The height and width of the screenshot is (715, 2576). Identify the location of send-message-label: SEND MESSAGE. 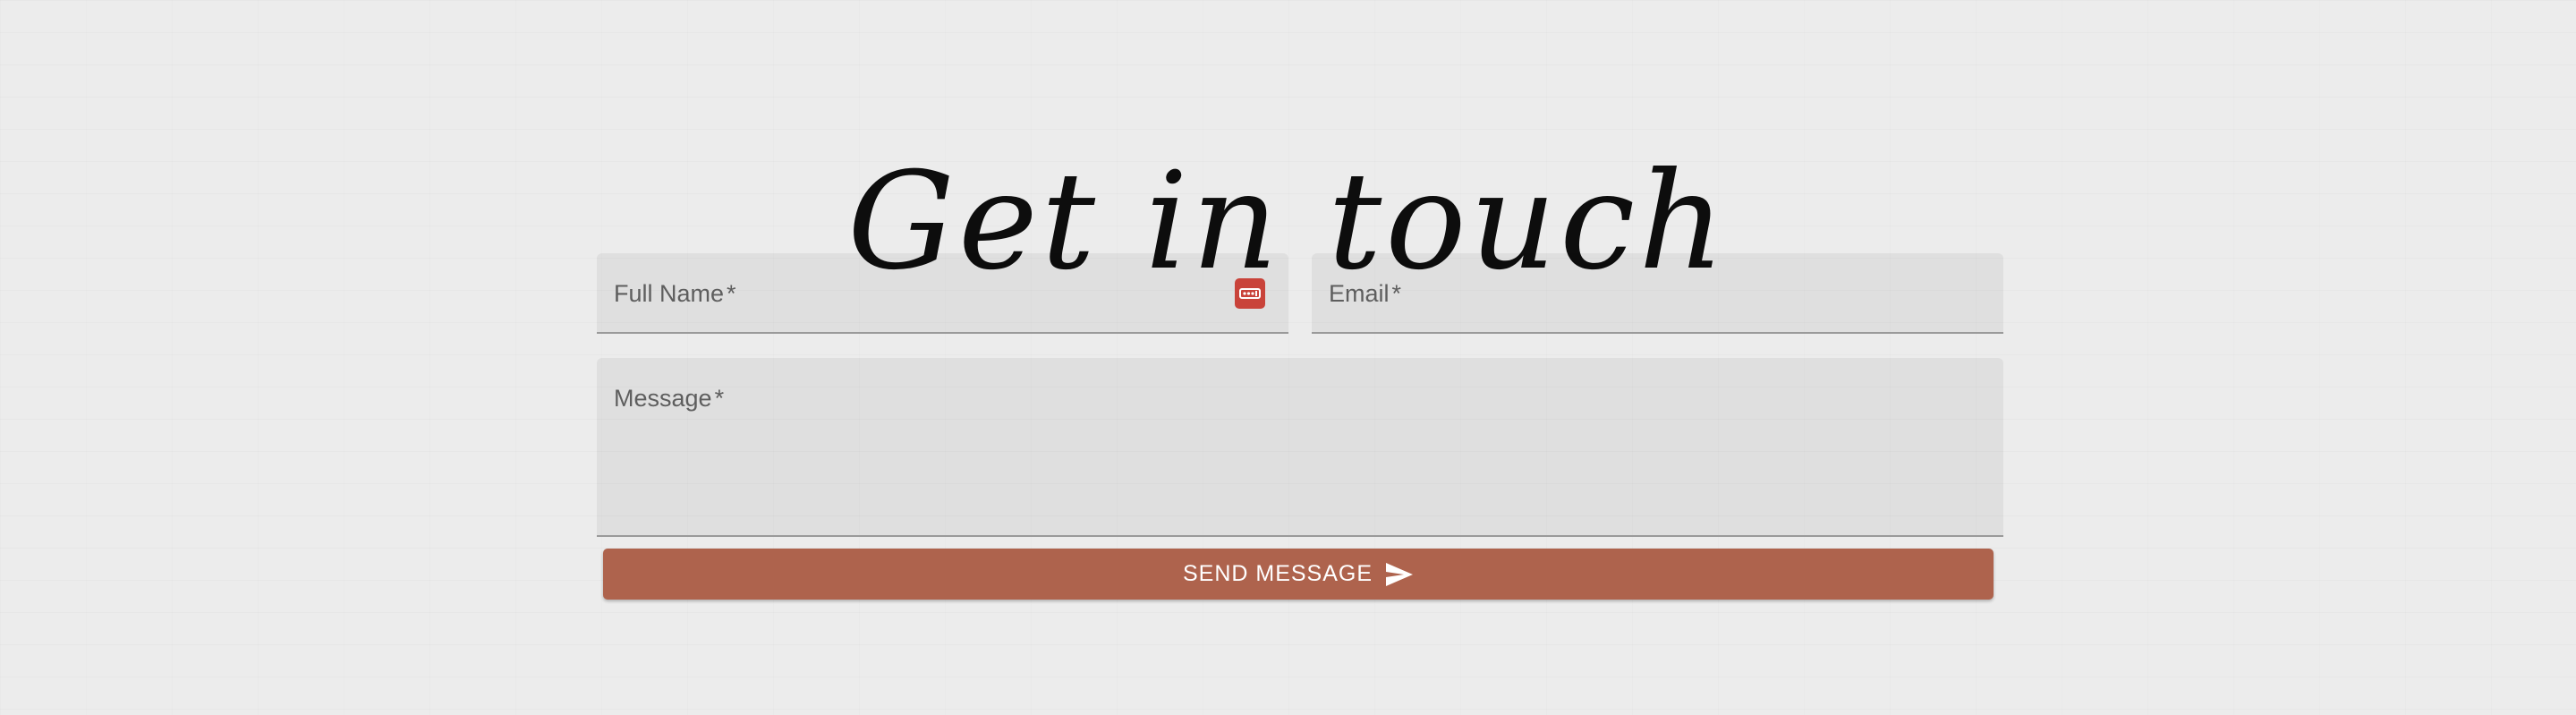
(1277, 573).